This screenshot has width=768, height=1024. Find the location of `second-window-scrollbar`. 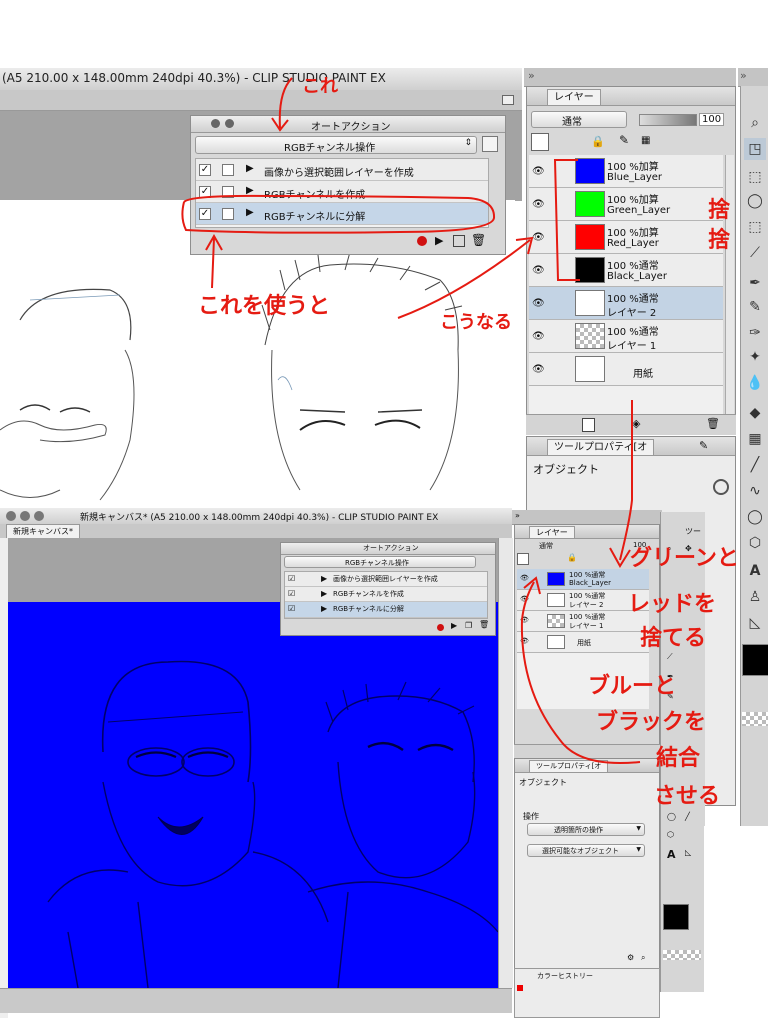

second-window-scrollbar is located at coordinates (505, 763).